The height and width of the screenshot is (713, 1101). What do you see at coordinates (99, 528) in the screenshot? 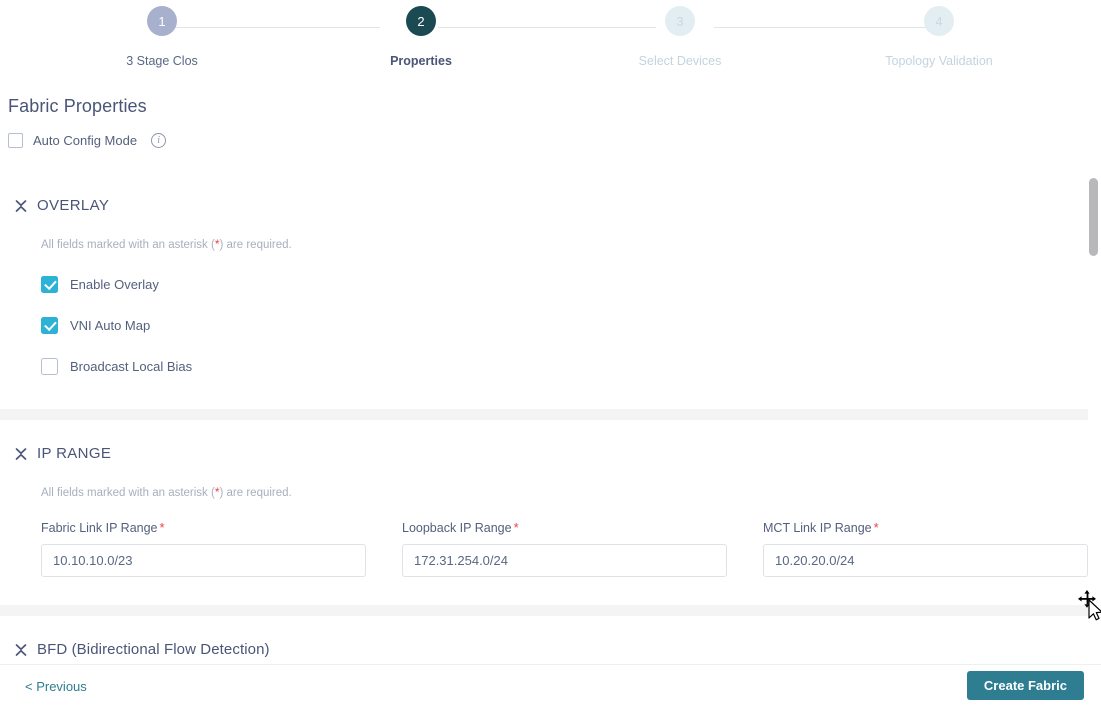
I see `field-label-text: Fabric Link IP Range` at bounding box center [99, 528].